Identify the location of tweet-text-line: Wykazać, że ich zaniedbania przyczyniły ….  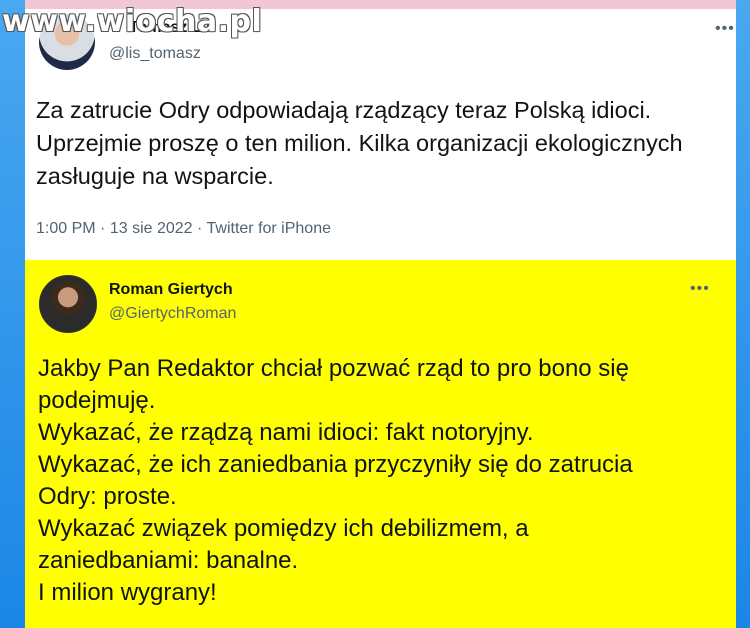
(335, 464).